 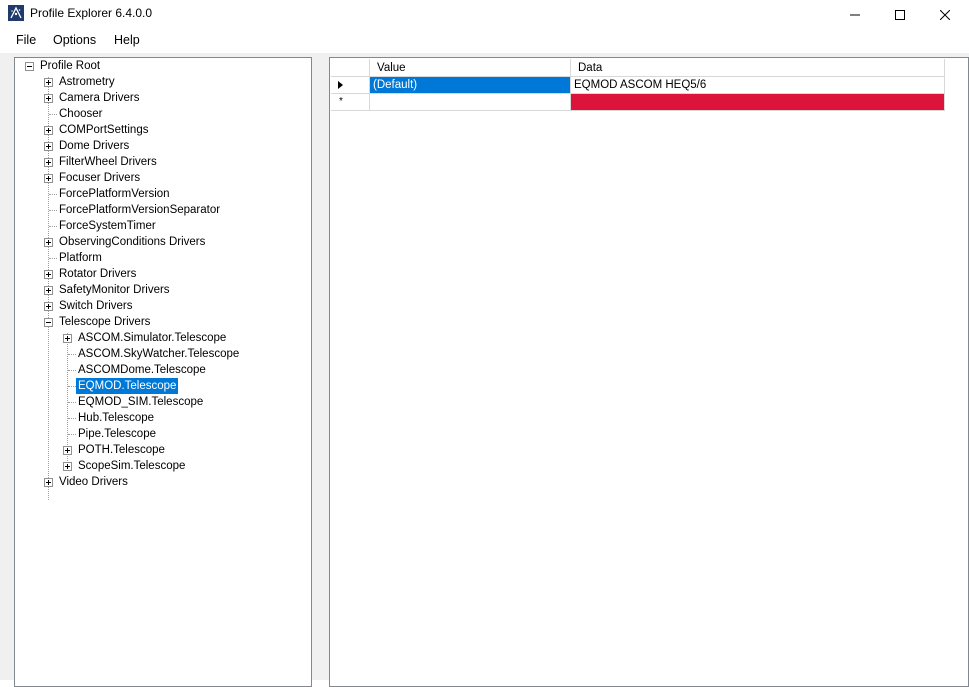 What do you see at coordinates (163, 450) in the screenshot?
I see `tree-node-poth-telescope: POTH.Telescope` at bounding box center [163, 450].